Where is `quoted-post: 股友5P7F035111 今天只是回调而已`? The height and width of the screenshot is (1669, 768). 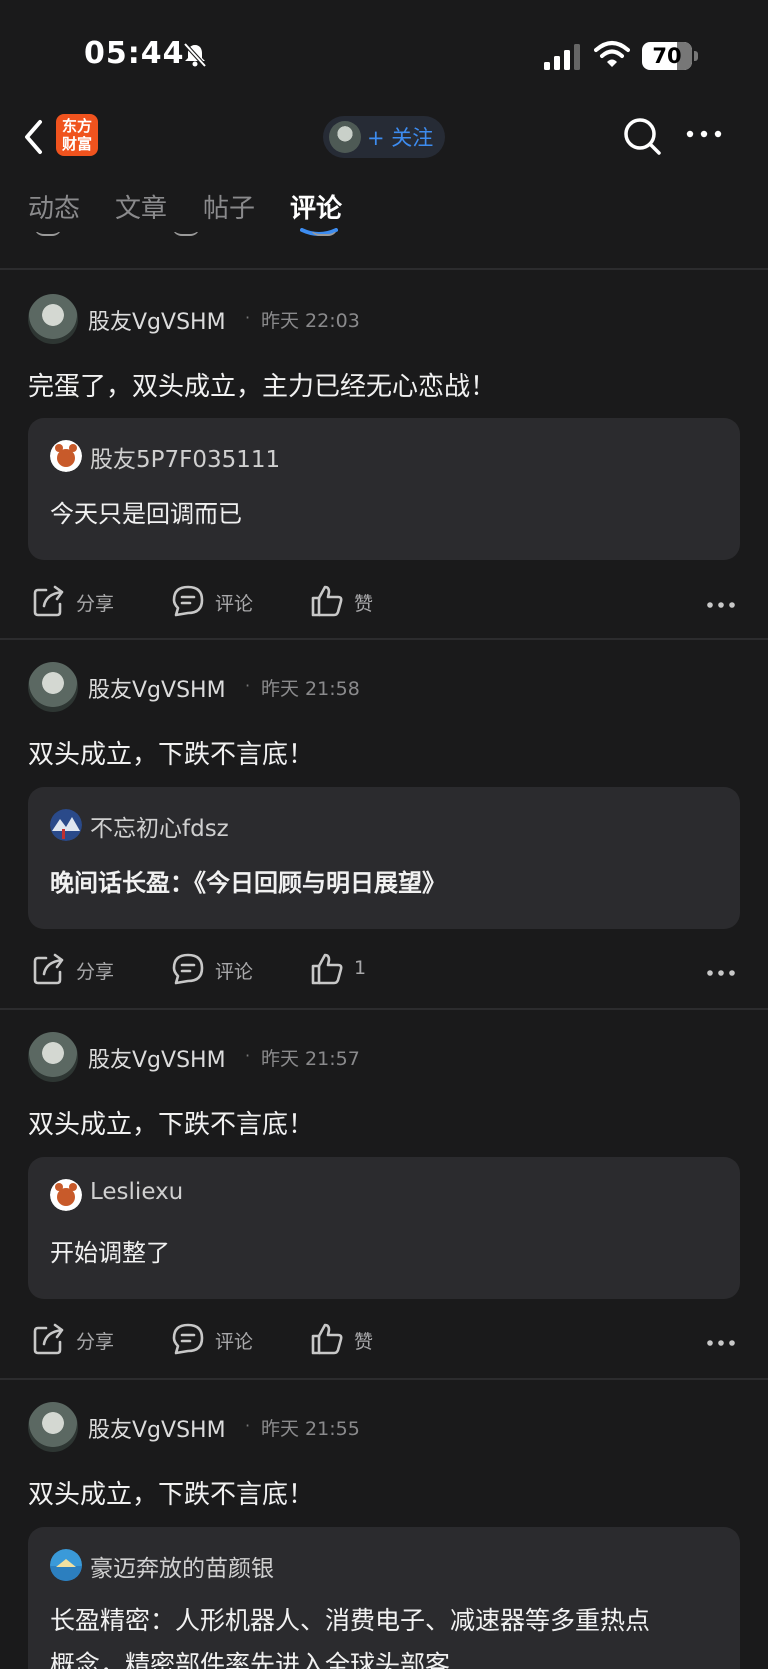 quoted-post: 股友5P7F035111 今天只是回调而已 is located at coordinates (384, 489).